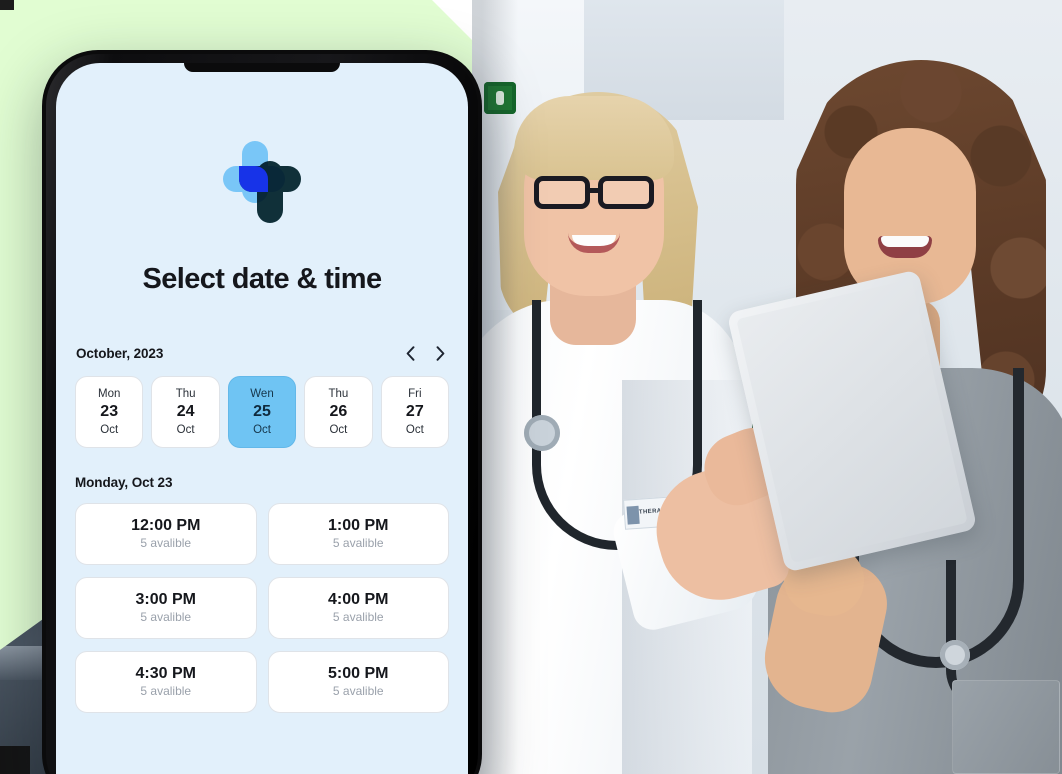  I want to click on date-card-weekday: Fri, so click(415, 394).